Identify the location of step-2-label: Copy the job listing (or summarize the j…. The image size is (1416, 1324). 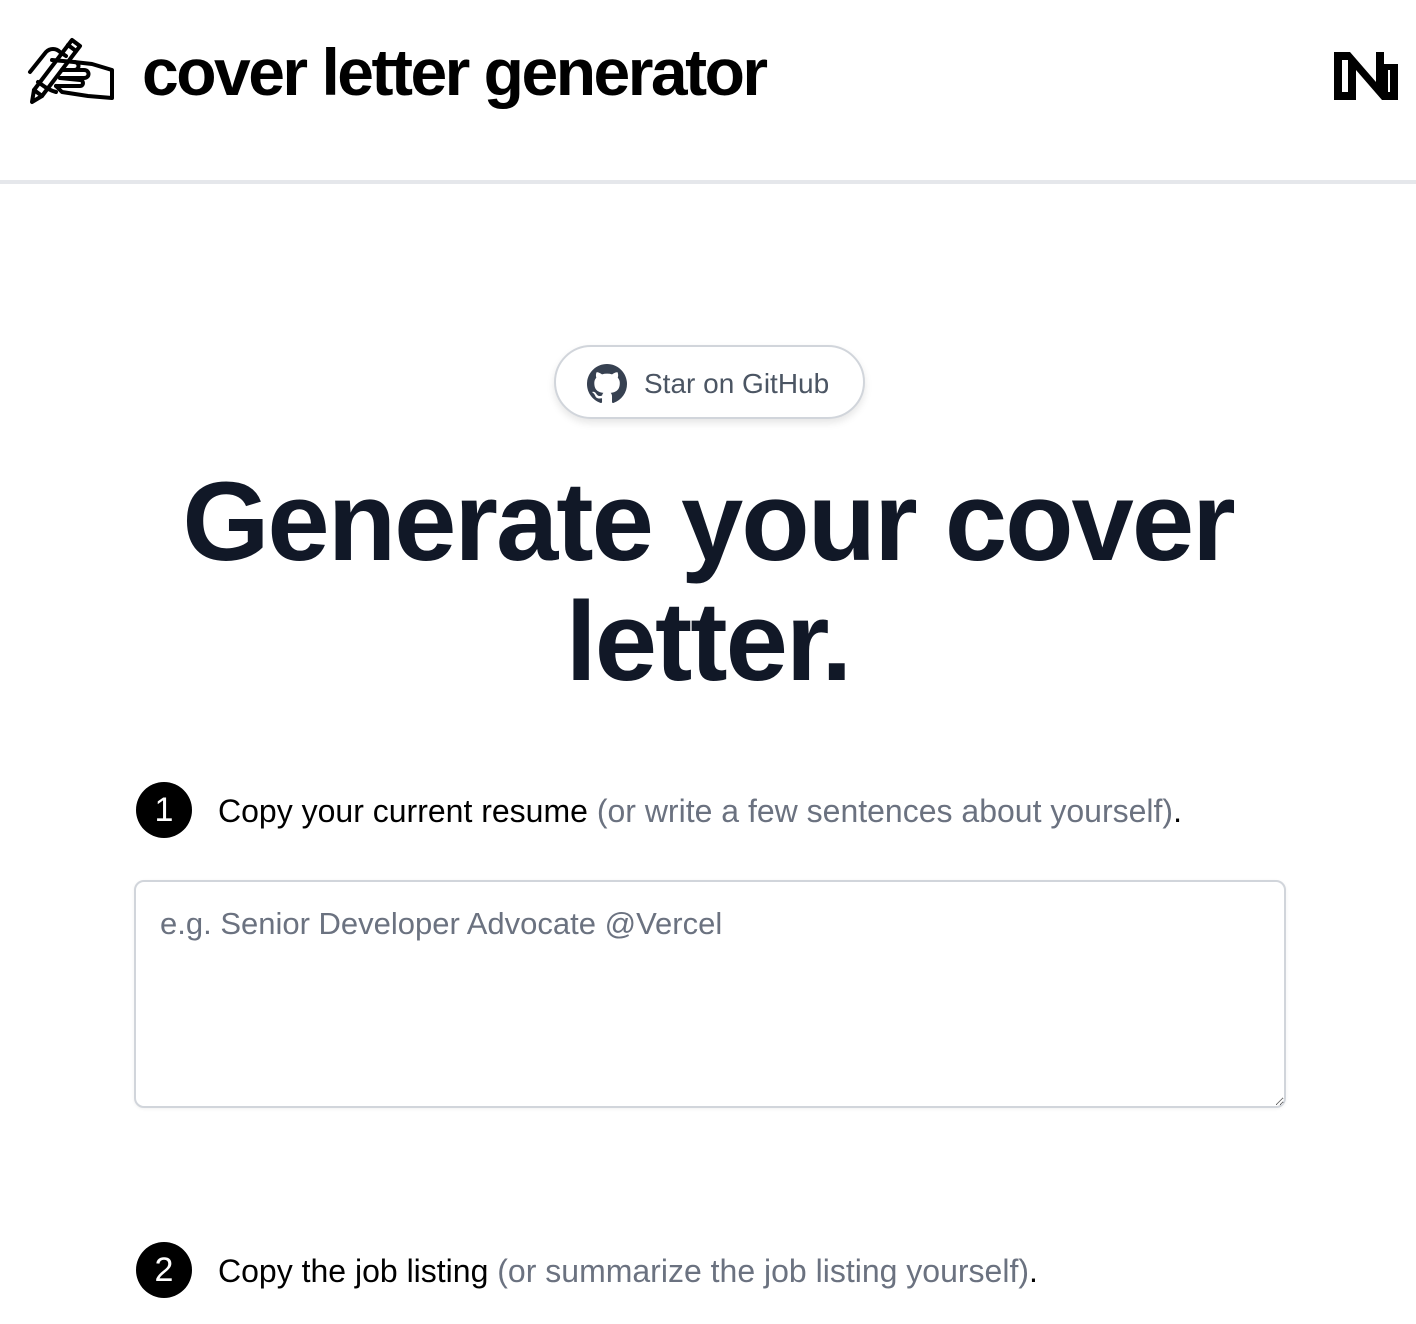
(628, 1271).